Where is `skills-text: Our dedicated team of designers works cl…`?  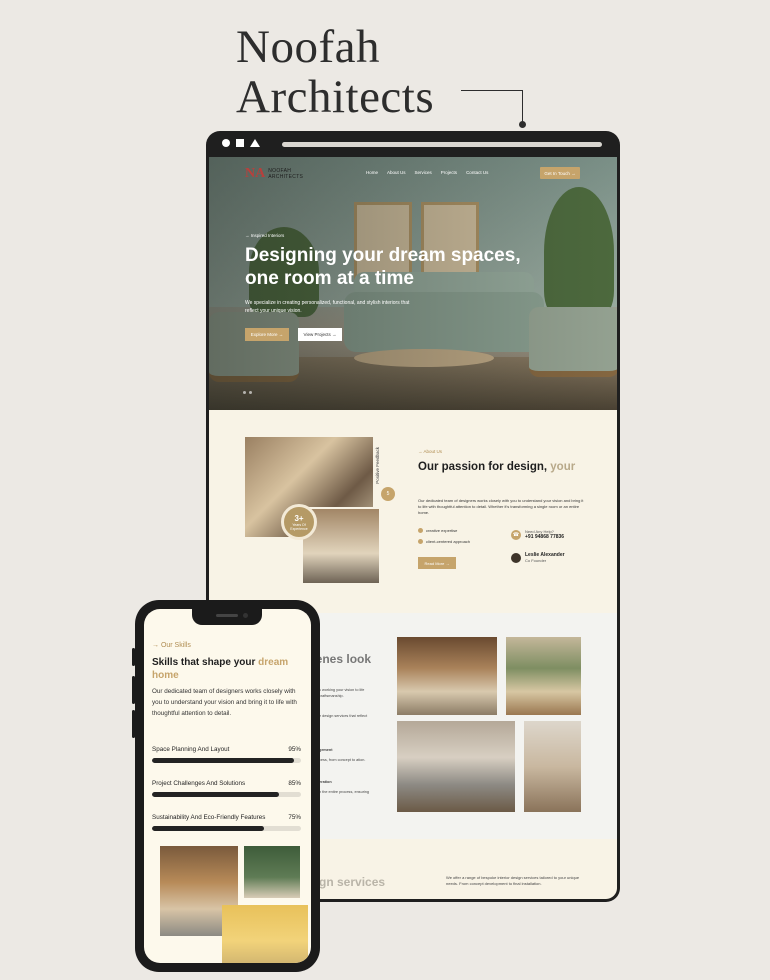
skills-text: Our dedicated team of designers works cl… is located at coordinates (224, 702).